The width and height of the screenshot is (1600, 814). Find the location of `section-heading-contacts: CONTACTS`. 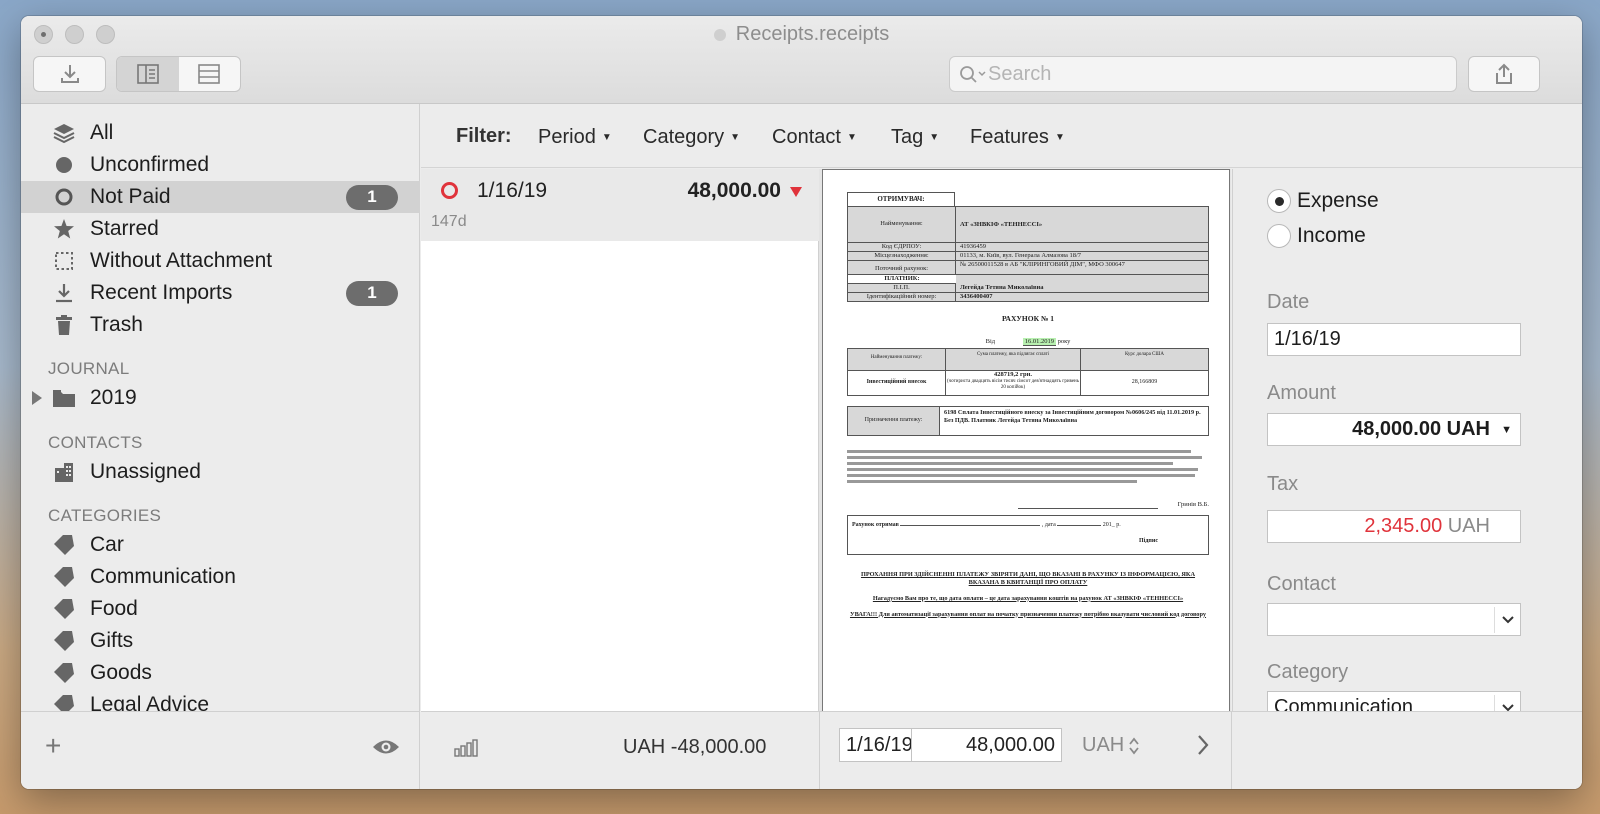

section-heading-contacts: CONTACTS is located at coordinates (95, 442).